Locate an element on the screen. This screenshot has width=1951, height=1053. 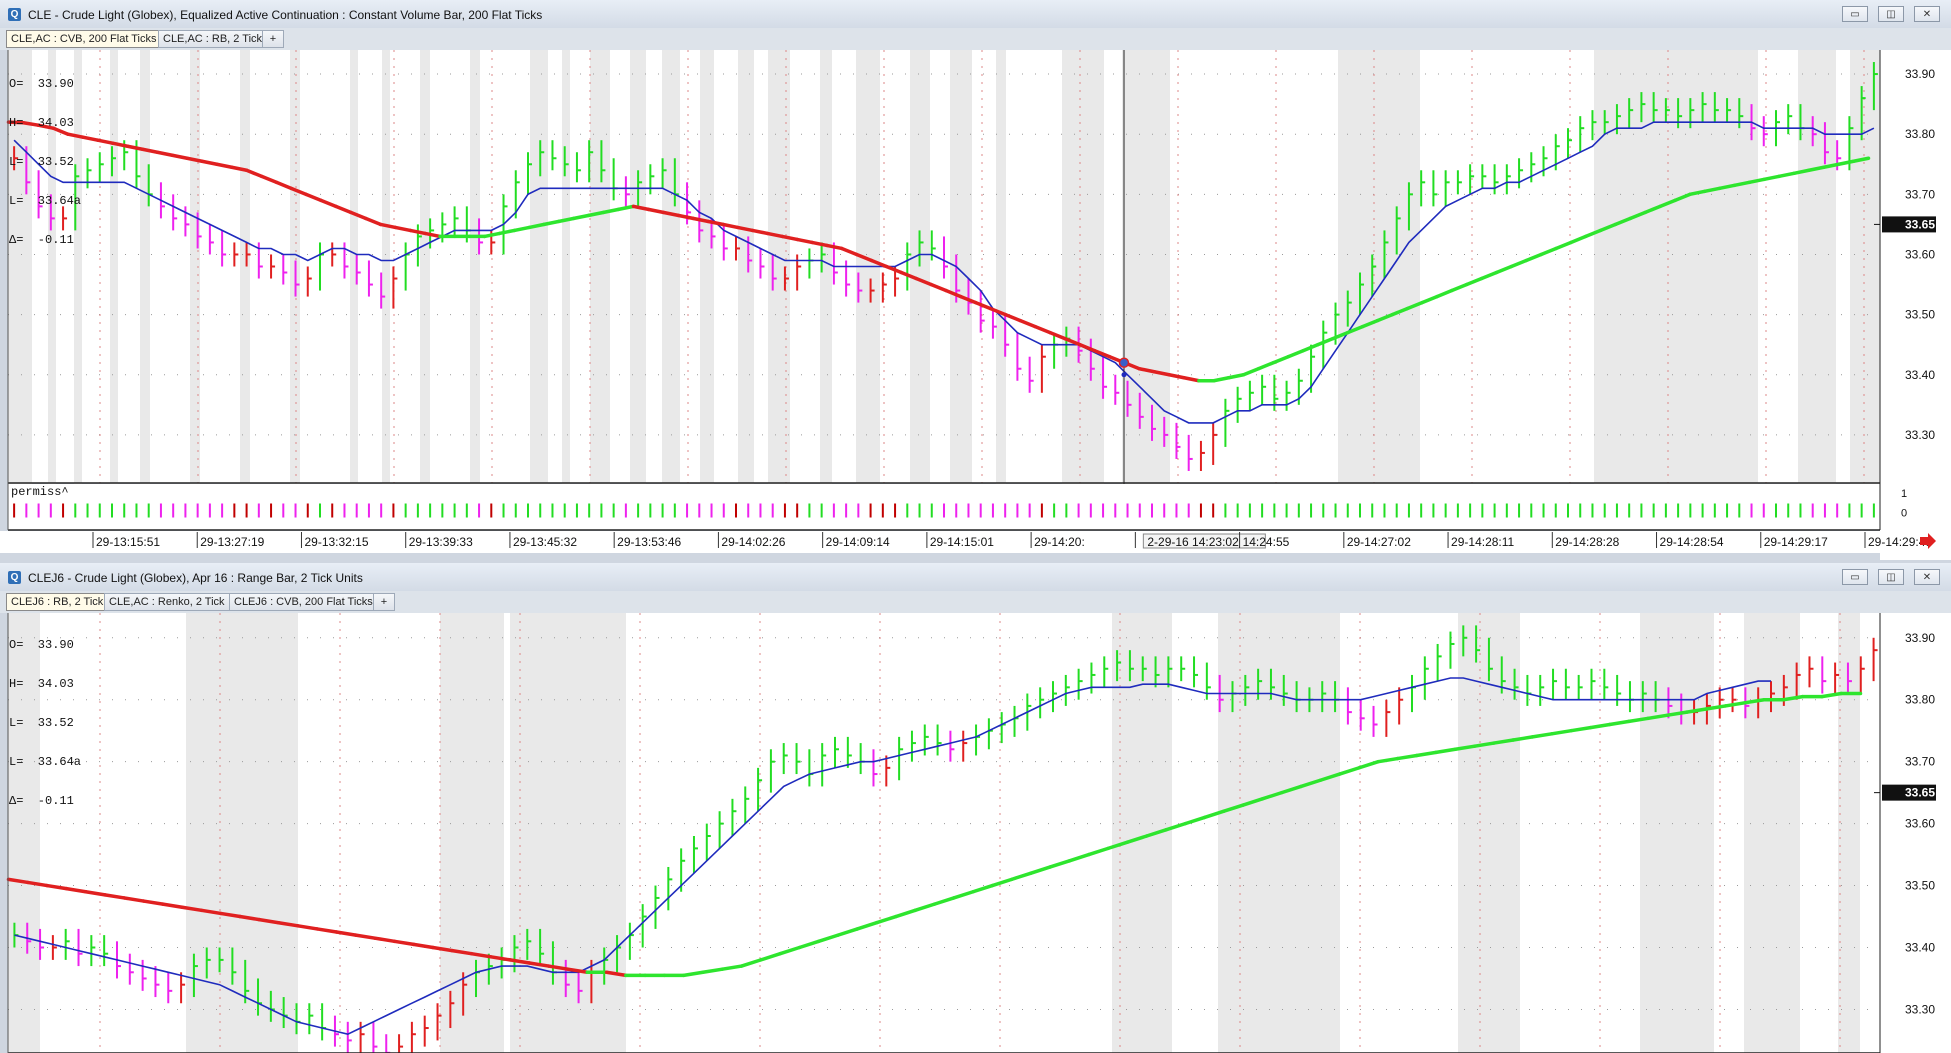
price-axis is located at coordinates (1915, 833).